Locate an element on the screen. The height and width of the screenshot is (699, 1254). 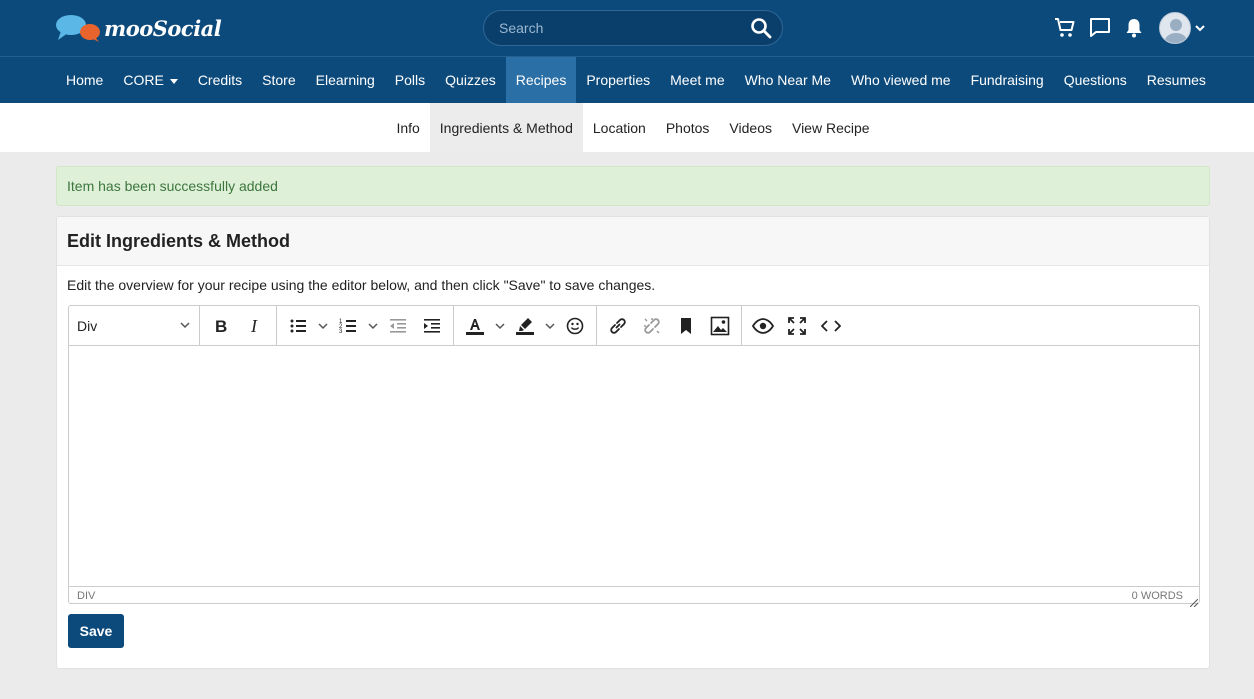
svg-text: B is located at coordinates (221, 326).